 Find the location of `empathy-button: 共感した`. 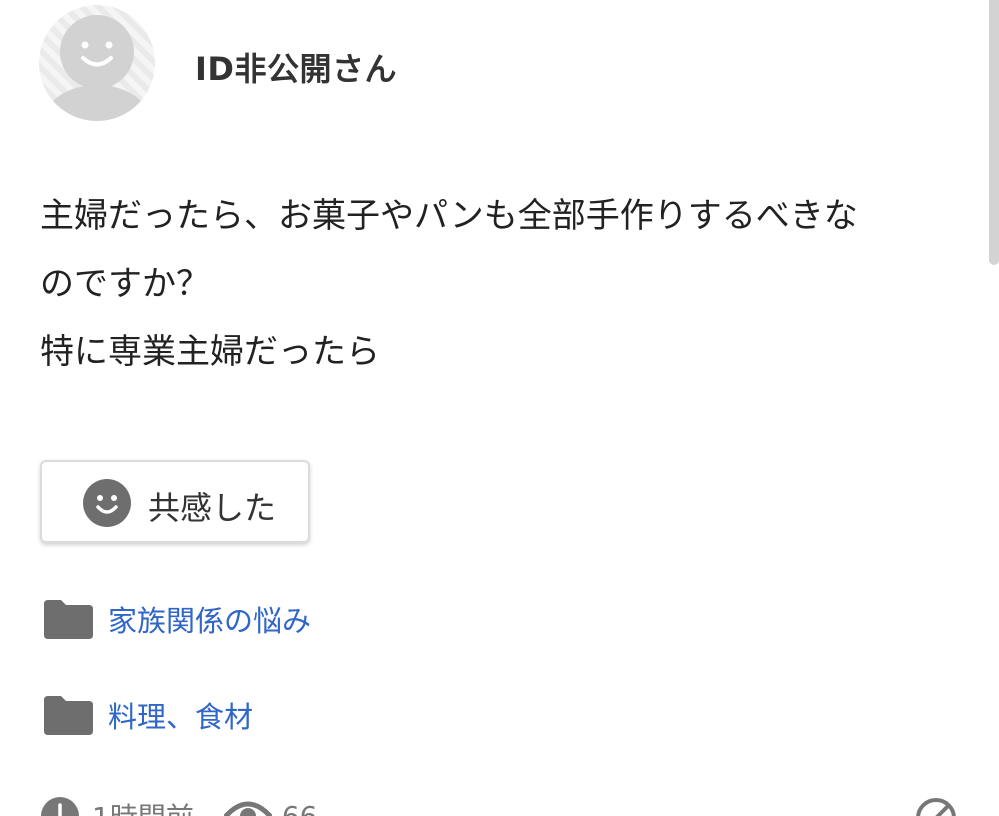

empathy-button: 共感した is located at coordinates (175, 501).